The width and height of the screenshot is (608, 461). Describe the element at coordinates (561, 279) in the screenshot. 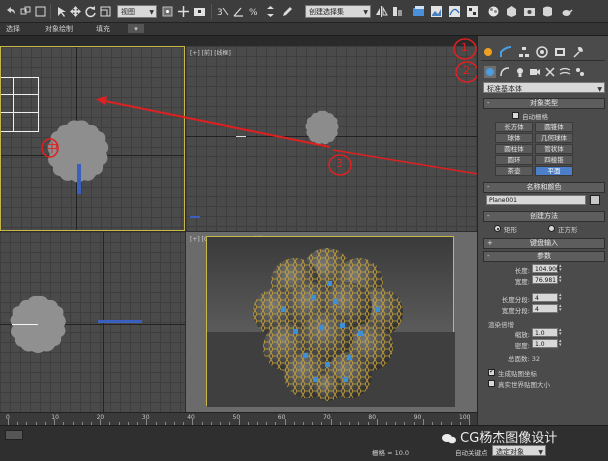

I see `width-spinner-icon: ▴ ▾` at that location.